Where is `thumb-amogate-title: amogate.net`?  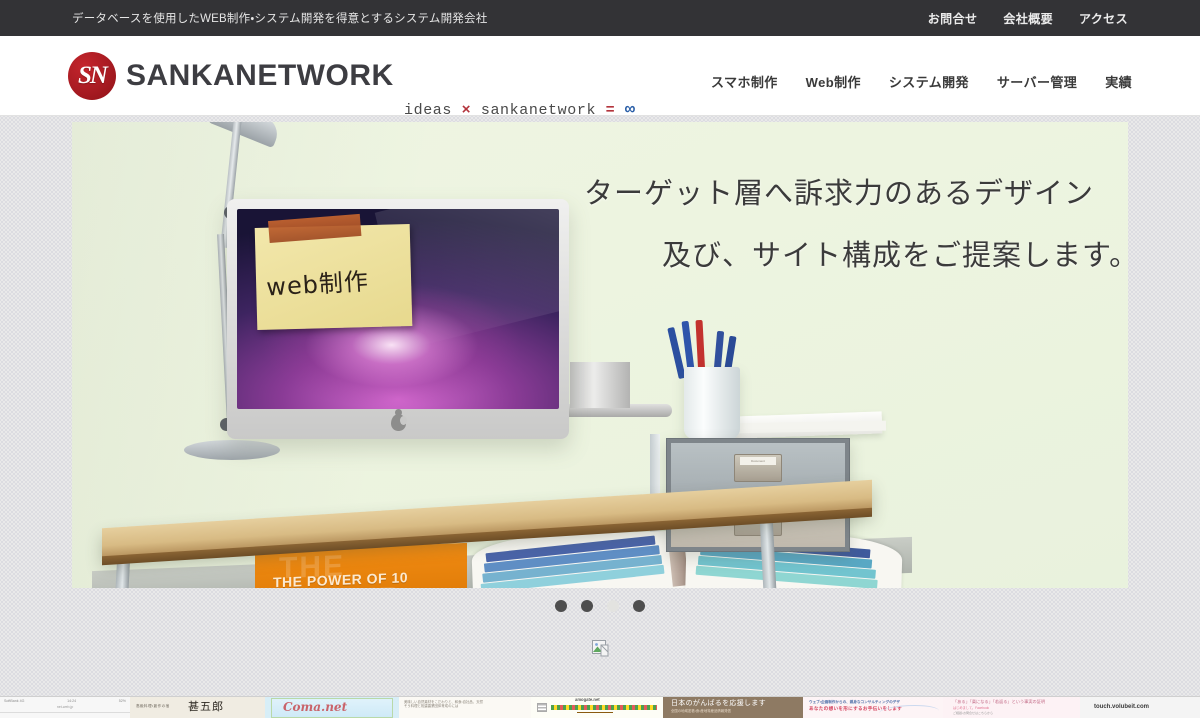 thumb-amogate-title: amogate.net is located at coordinates (587, 699).